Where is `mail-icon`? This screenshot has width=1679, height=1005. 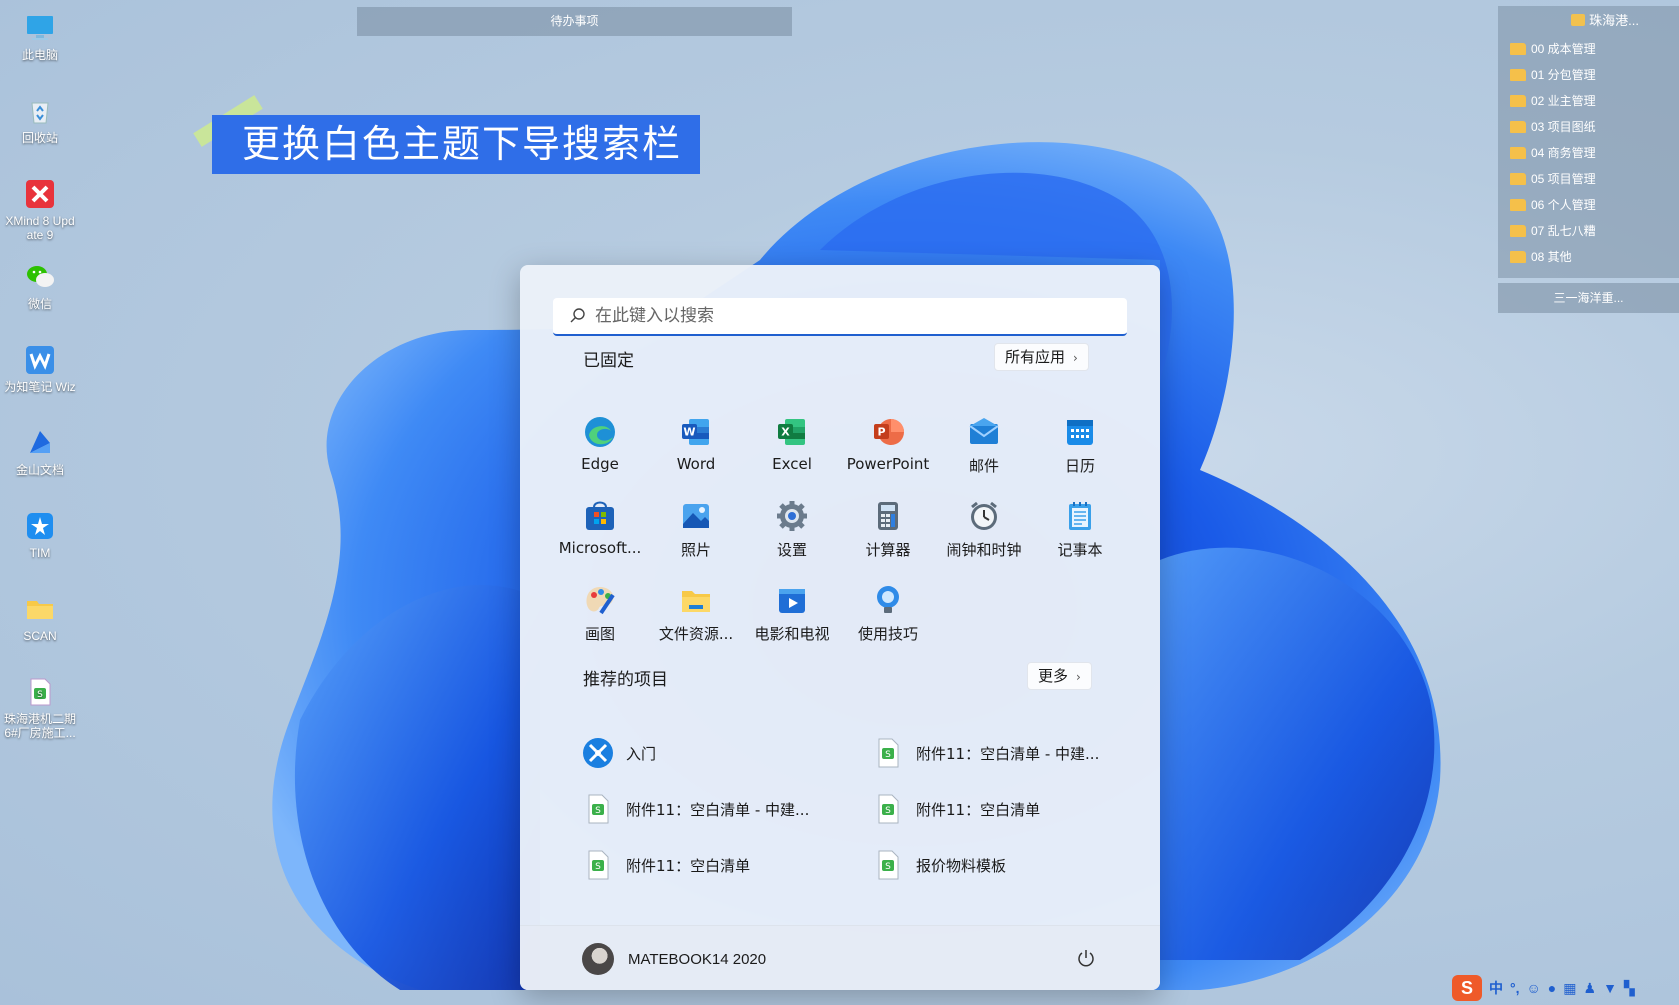
mail-icon is located at coordinates (984, 431).